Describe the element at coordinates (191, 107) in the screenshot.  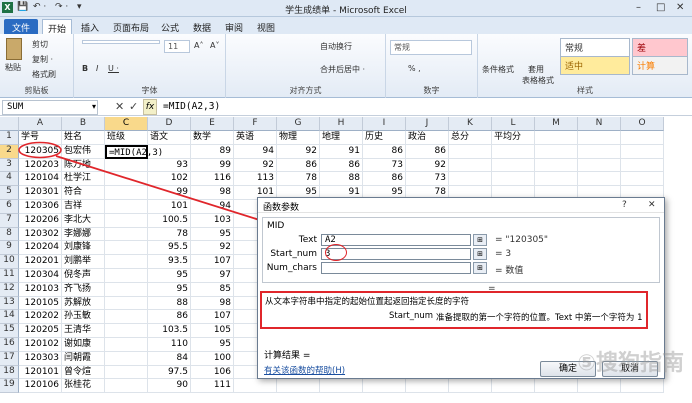
I see `formula-input: =MID(A2,3)` at that location.